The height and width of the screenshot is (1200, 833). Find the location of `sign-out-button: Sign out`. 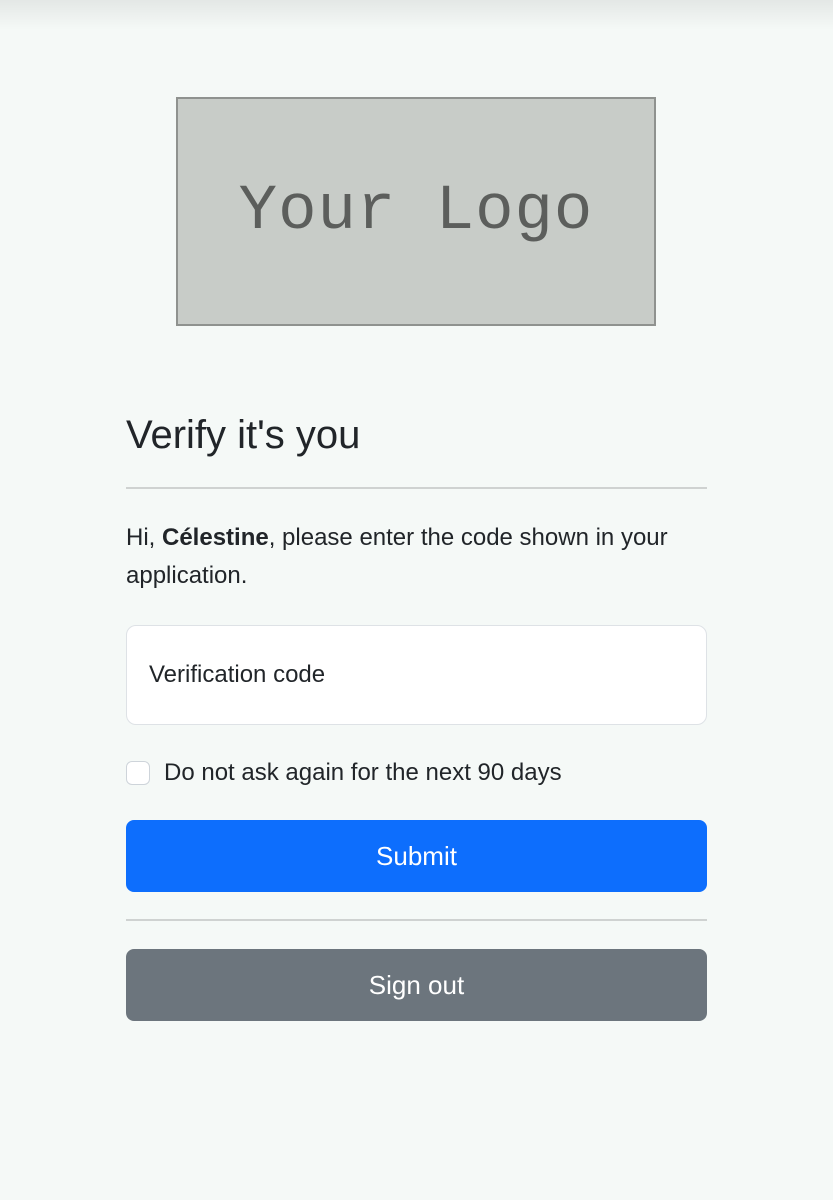

sign-out-button: Sign out is located at coordinates (416, 985).